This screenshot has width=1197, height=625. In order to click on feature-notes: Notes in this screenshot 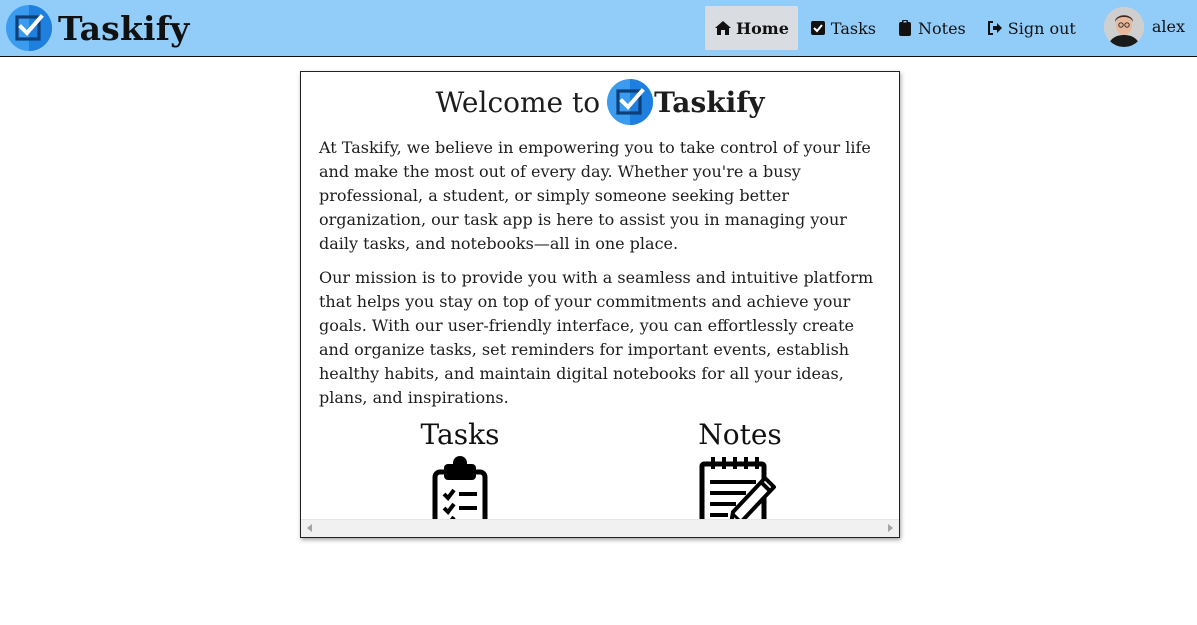, I will do `click(740, 469)`.